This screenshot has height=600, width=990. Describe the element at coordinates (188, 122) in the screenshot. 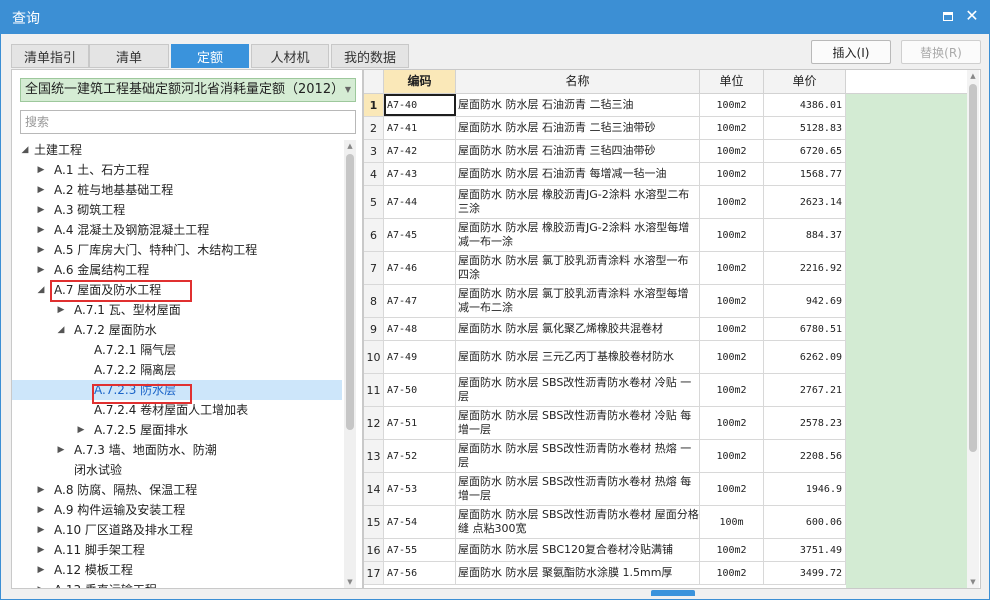

I see `search-input` at that location.